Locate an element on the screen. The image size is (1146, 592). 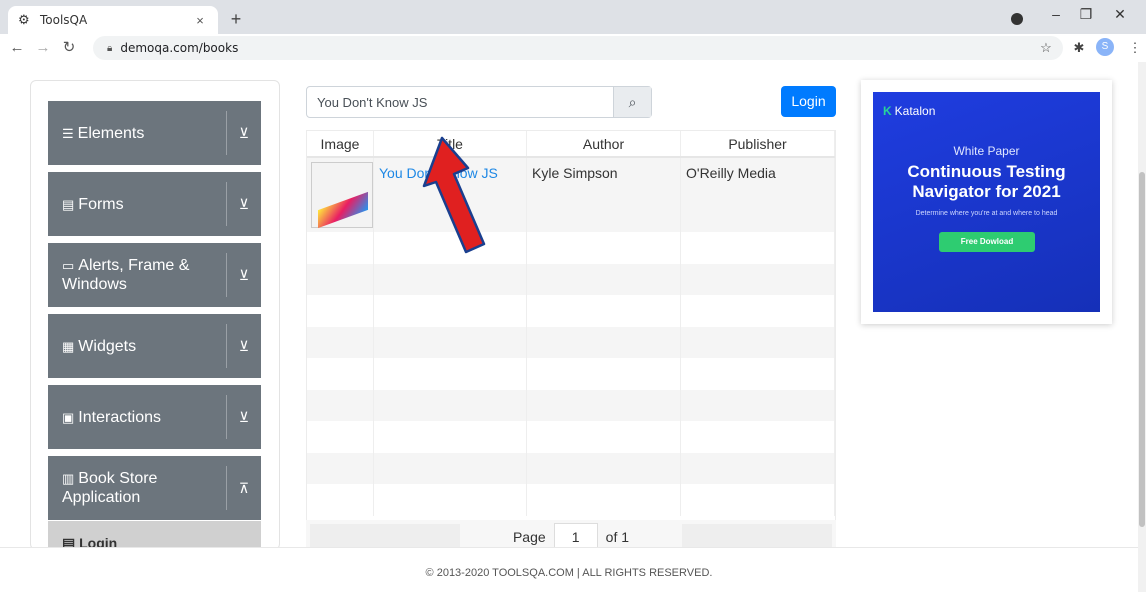
book-author: Kyle Simpson is located at coordinates (604, 195).